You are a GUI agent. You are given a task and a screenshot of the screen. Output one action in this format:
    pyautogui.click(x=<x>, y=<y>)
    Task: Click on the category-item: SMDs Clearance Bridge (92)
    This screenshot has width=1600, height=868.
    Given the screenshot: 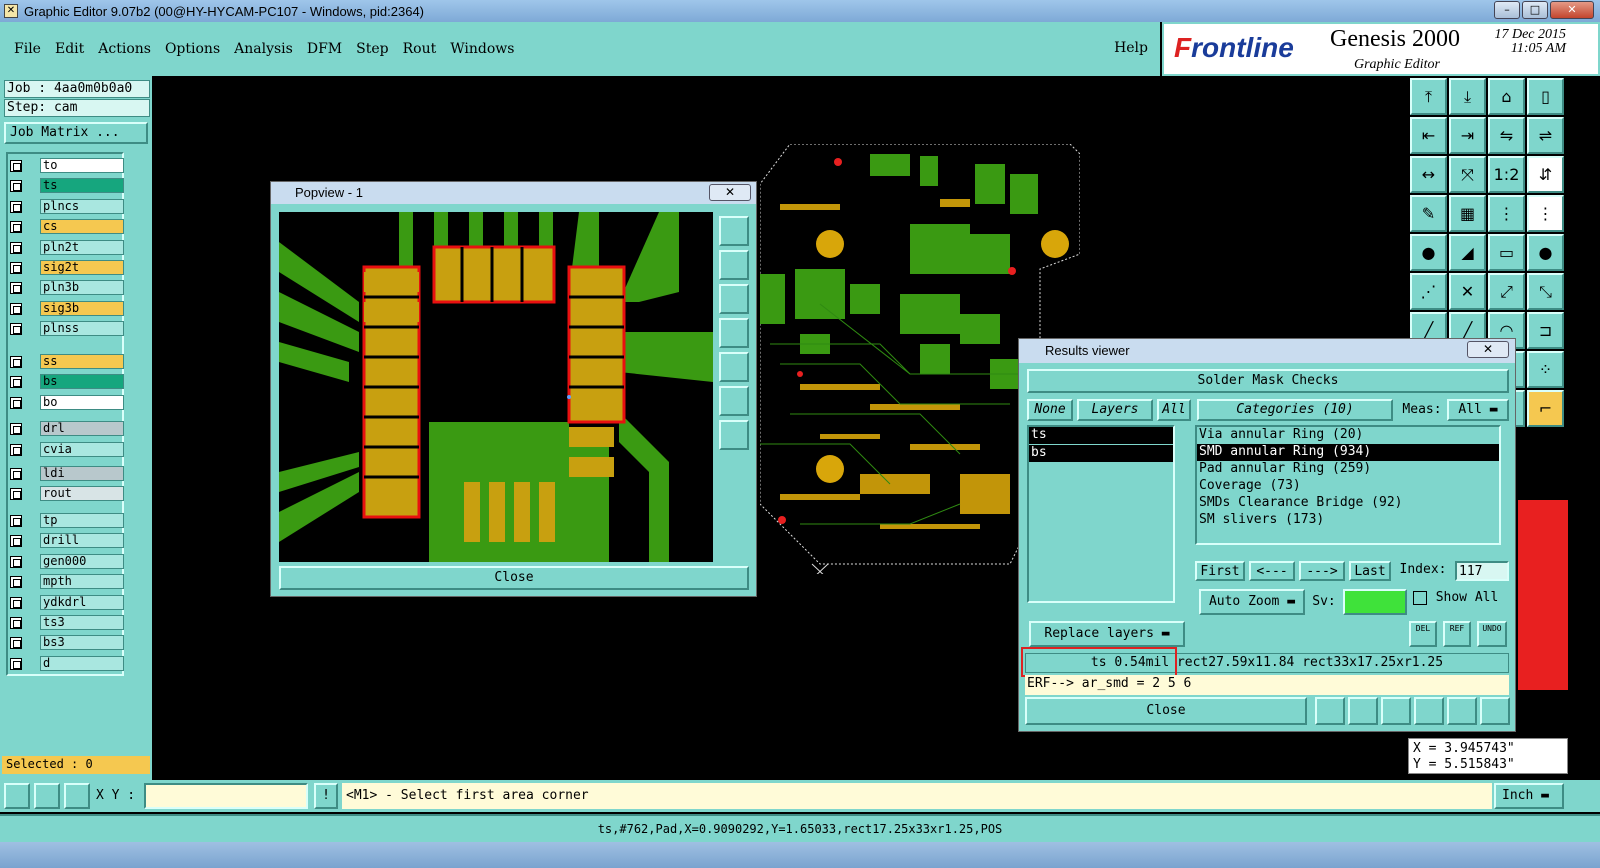 What is the action you would take?
    pyautogui.click(x=1348, y=503)
    